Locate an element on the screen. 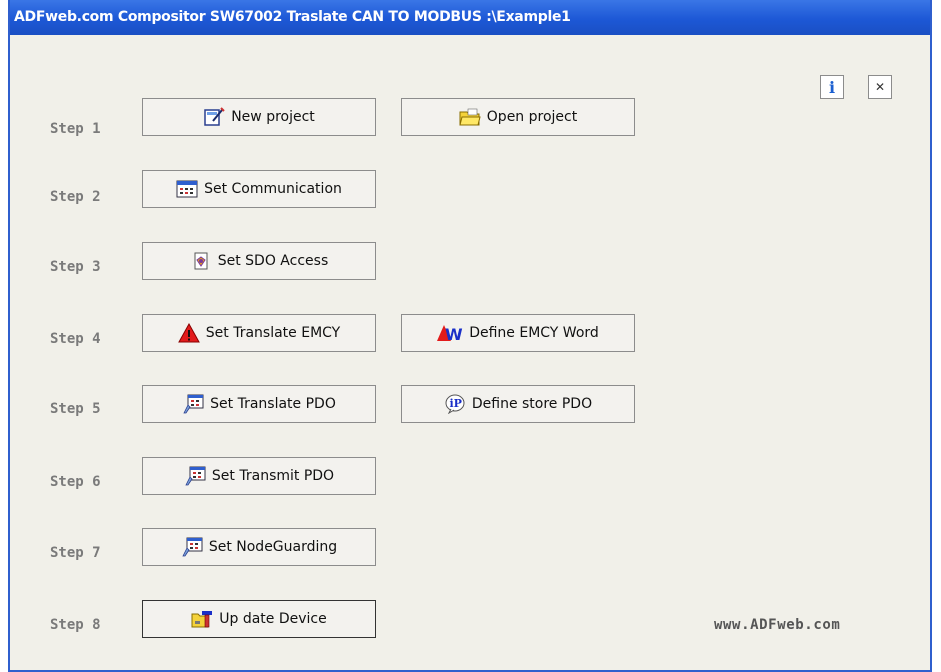  new-project-button: New project is located at coordinates (259, 117).